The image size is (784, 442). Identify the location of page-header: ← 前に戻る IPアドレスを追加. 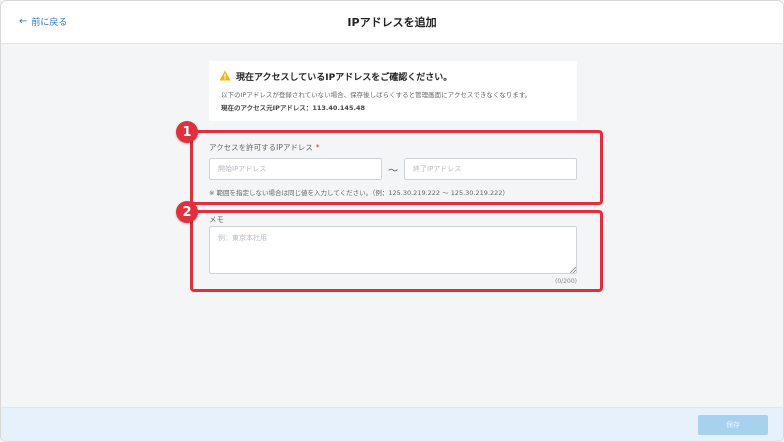
(392, 22).